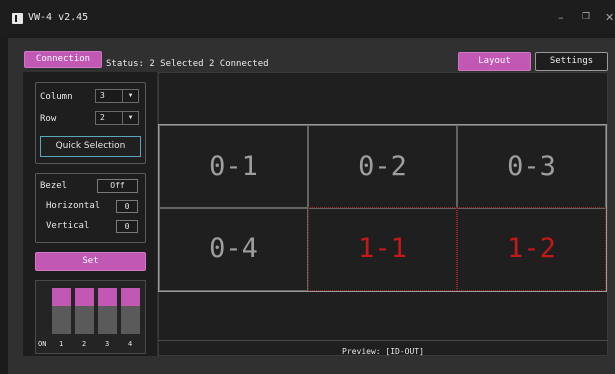 The width and height of the screenshot is (615, 374). Describe the element at coordinates (84, 344) in the screenshot. I see `dip-number: 2` at that location.